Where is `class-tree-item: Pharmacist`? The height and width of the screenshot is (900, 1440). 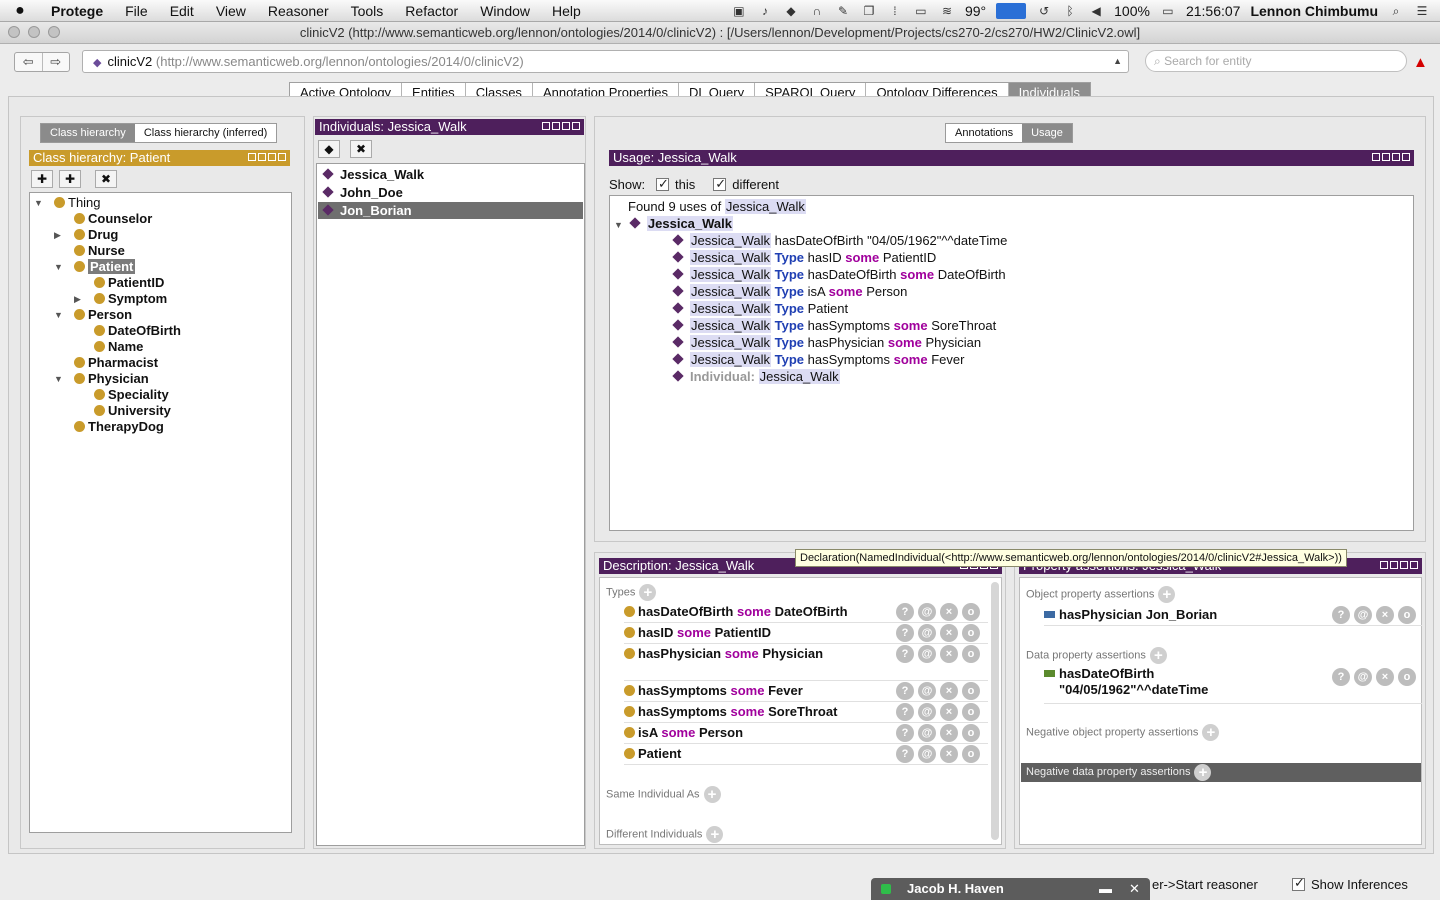 class-tree-item: Pharmacist is located at coordinates (116, 363).